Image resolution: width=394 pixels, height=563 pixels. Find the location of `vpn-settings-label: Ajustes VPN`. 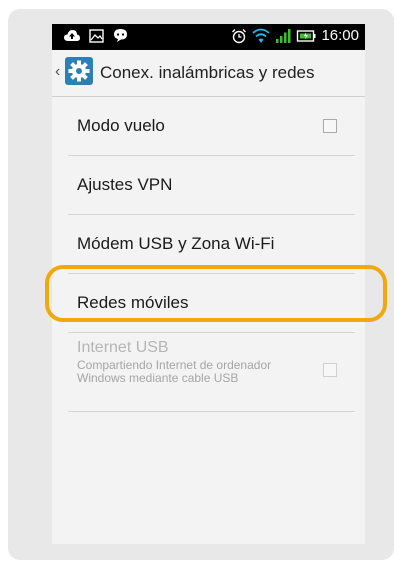

vpn-settings-label: Ajustes VPN is located at coordinates (125, 184).